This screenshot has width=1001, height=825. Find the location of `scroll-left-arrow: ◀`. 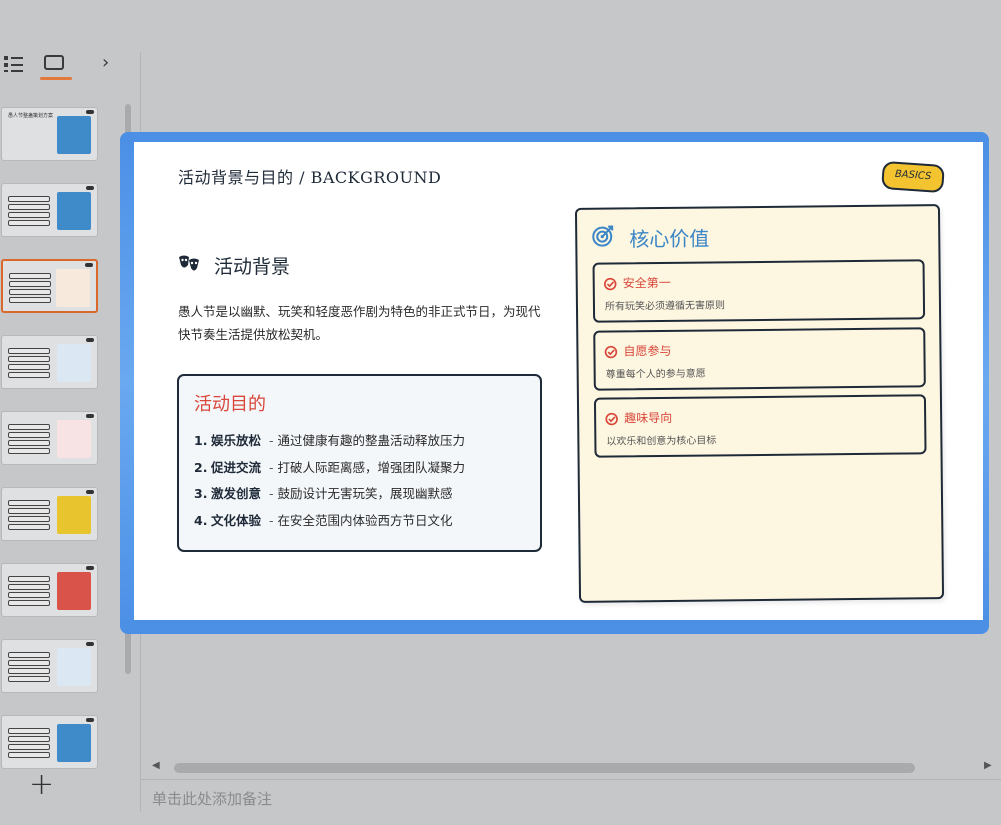

scroll-left-arrow: ◀ is located at coordinates (156, 765).